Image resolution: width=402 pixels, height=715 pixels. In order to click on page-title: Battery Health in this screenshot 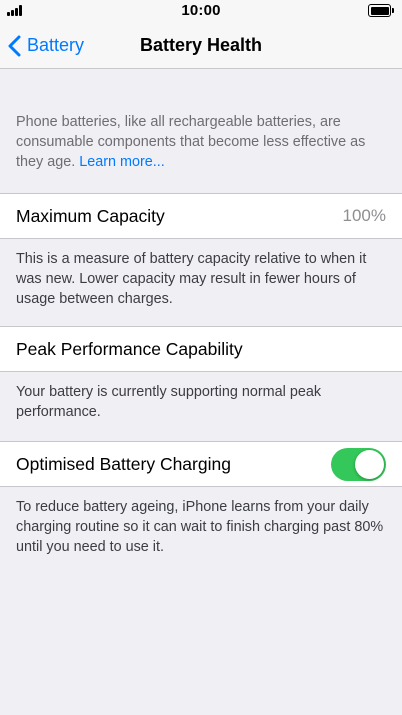, I will do `click(201, 45)`.